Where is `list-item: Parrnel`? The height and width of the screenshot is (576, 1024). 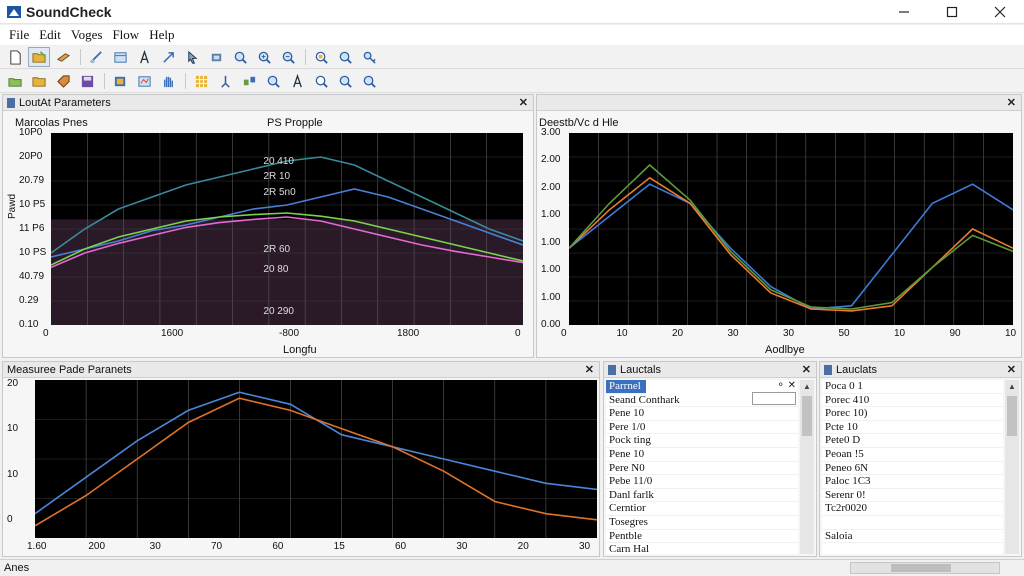
list-item: Parrnel is located at coordinates (626, 387).